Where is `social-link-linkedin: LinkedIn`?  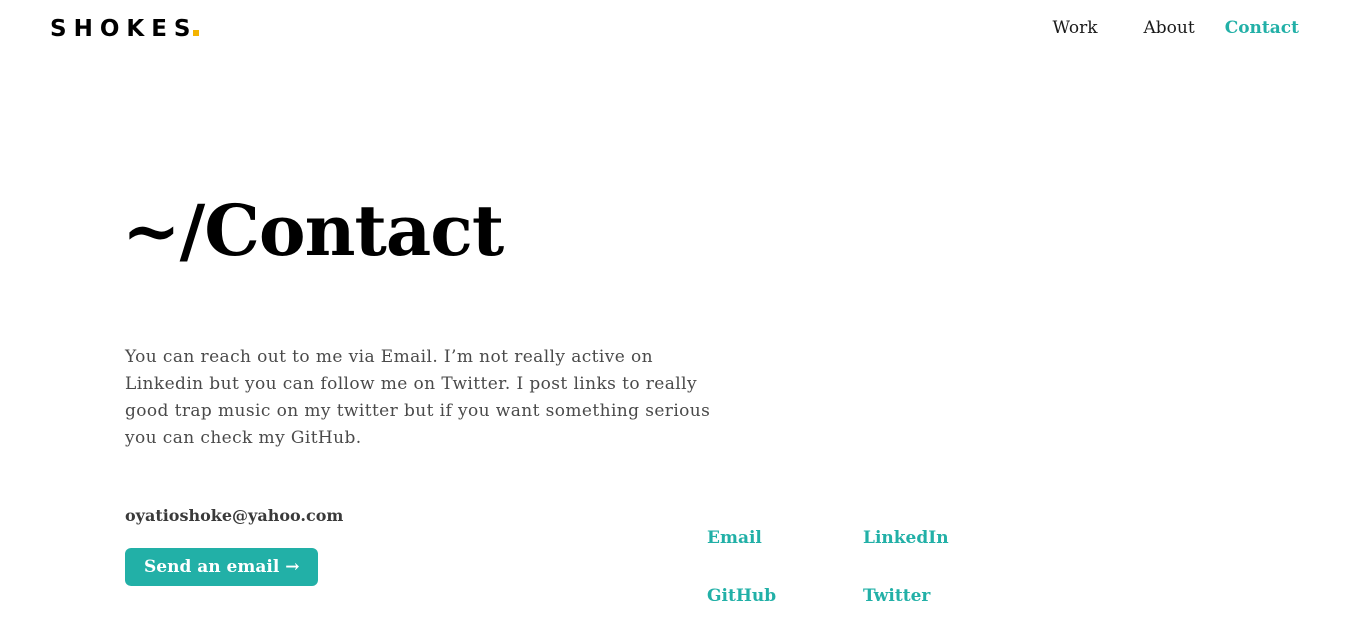
social-link-linkedin: LinkedIn is located at coordinates (906, 538).